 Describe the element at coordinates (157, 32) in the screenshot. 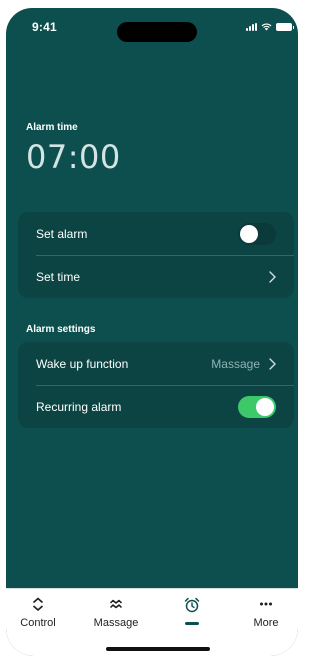

I see `camera-notch` at that location.